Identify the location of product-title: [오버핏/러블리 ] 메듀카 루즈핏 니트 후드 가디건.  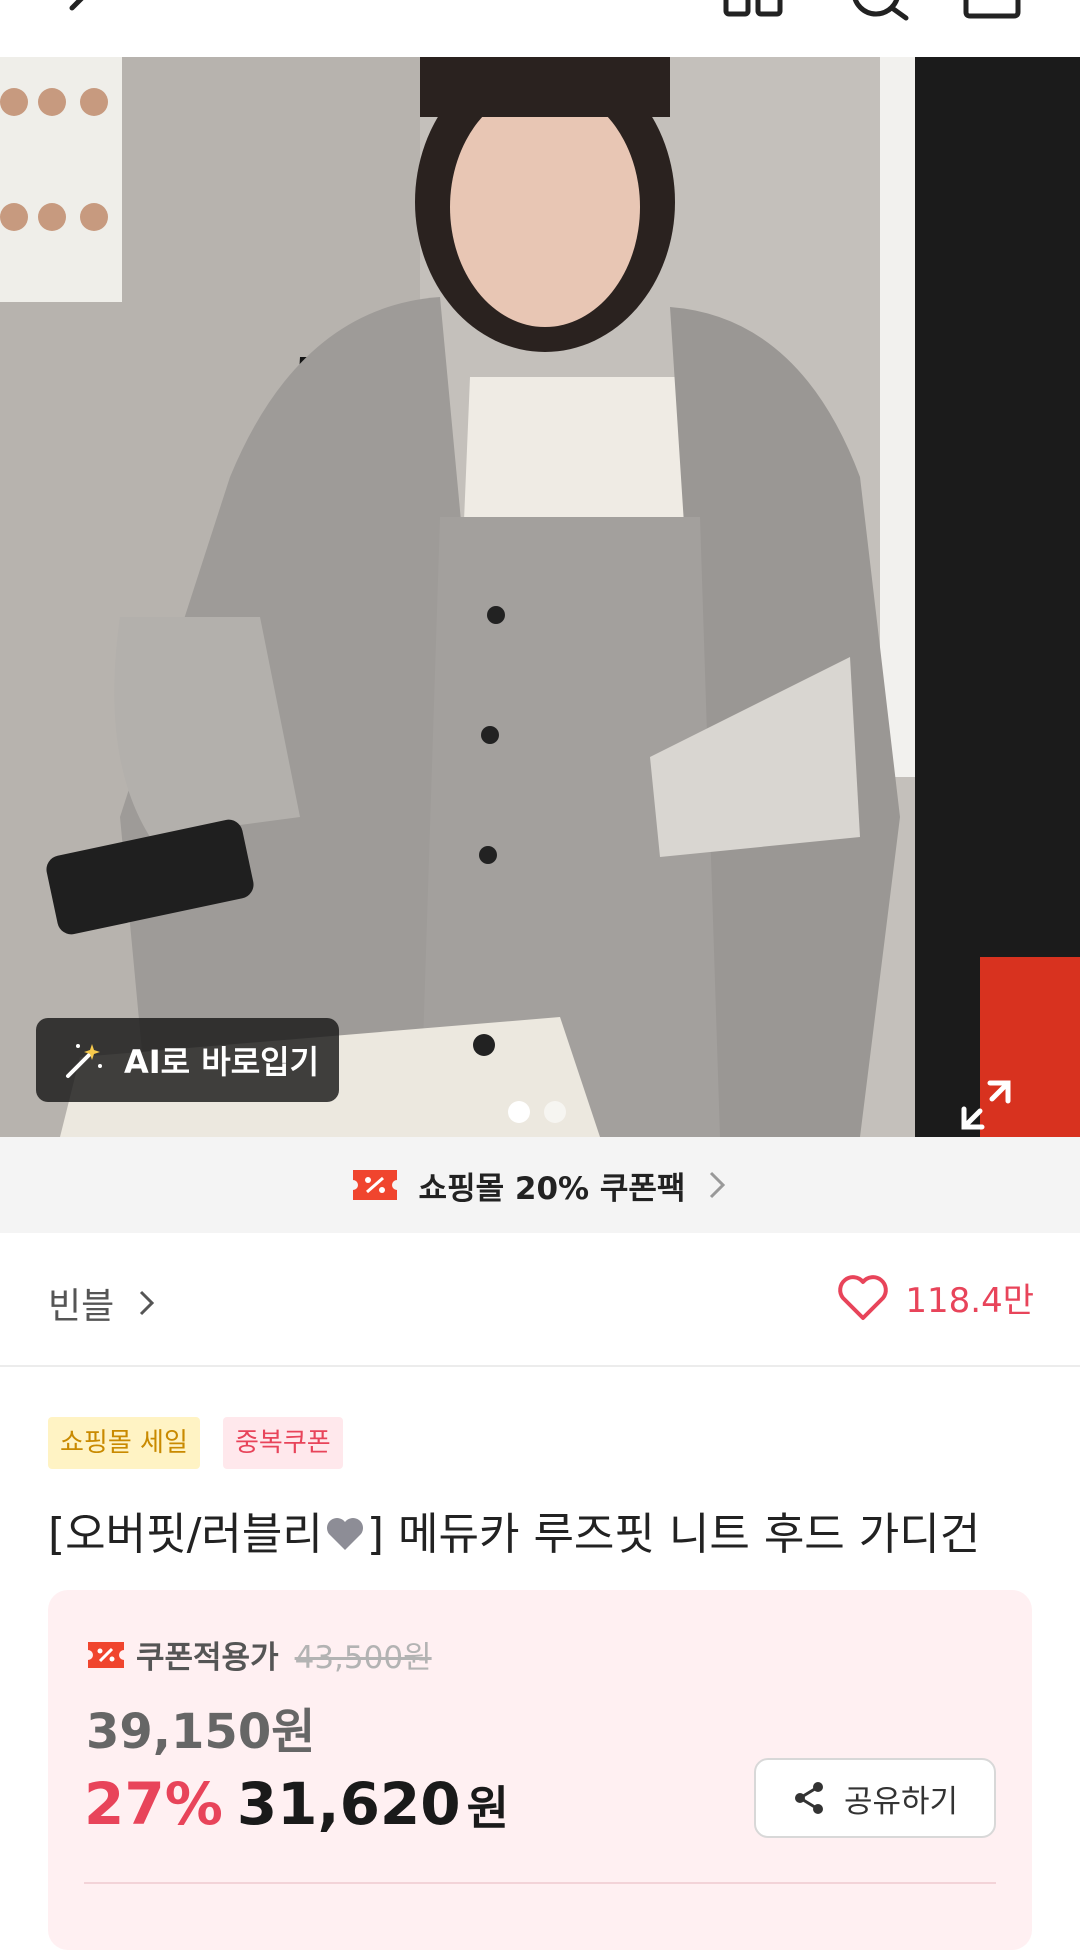
(514, 1530).